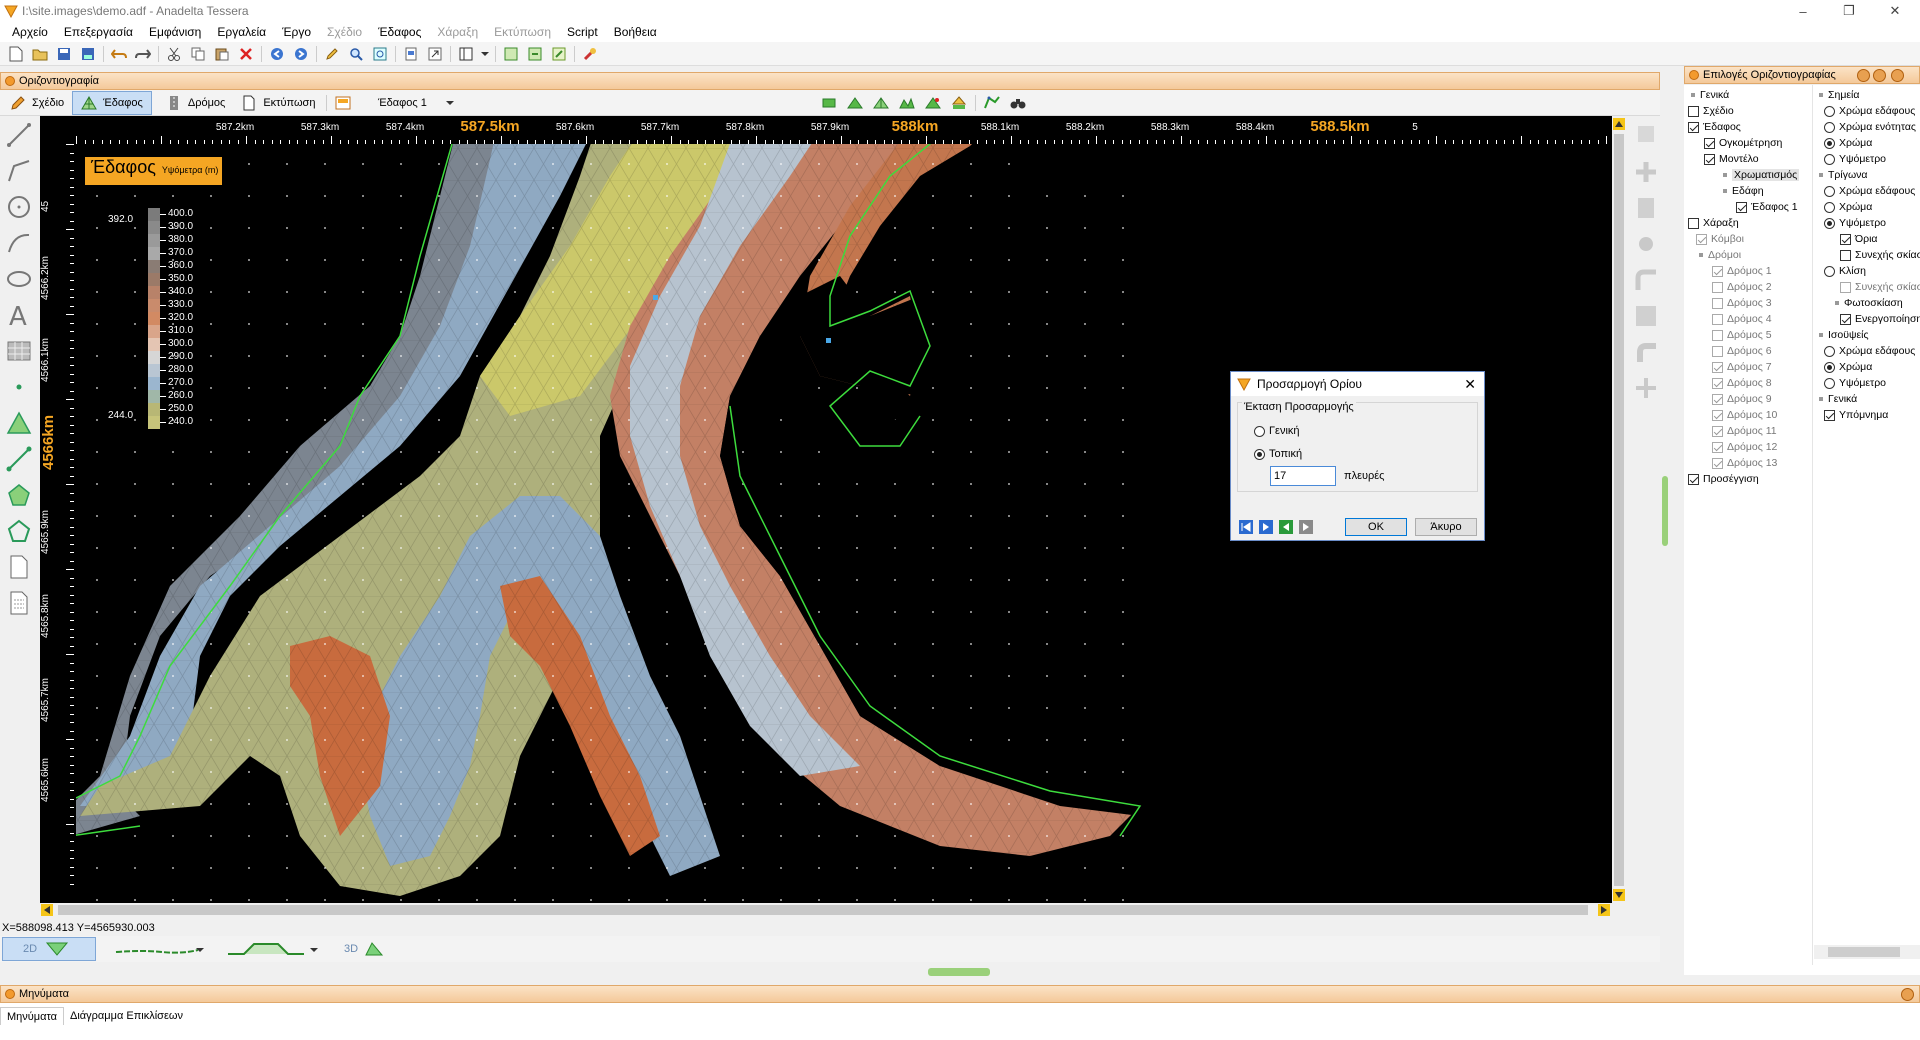 The image size is (1920, 1040). What do you see at coordinates (1742, 287) in the screenshot?
I see `layer-item: Δρόμος 2` at bounding box center [1742, 287].